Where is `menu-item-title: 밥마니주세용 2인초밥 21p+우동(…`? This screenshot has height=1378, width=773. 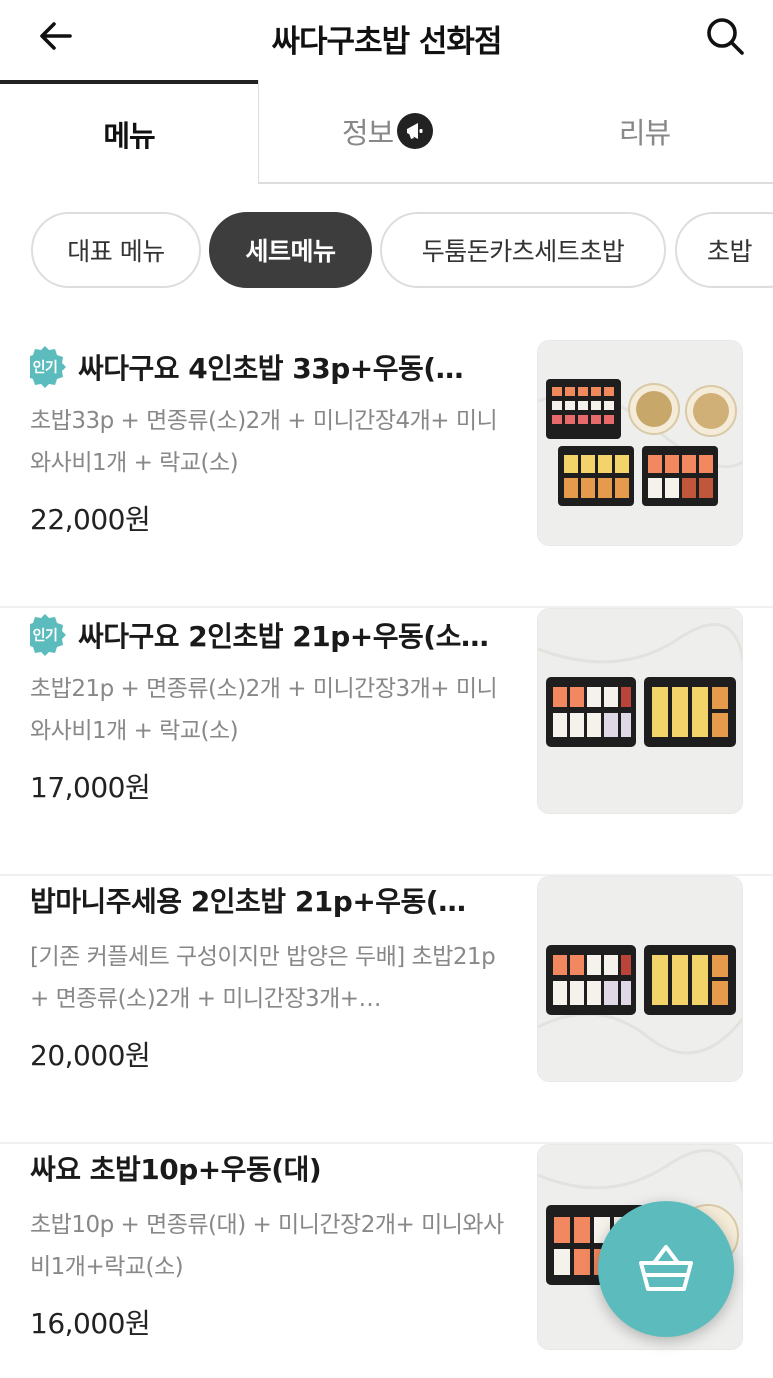
menu-item-title: 밥마니주세용 2인초밥 21p+우동(… is located at coordinates (270, 900).